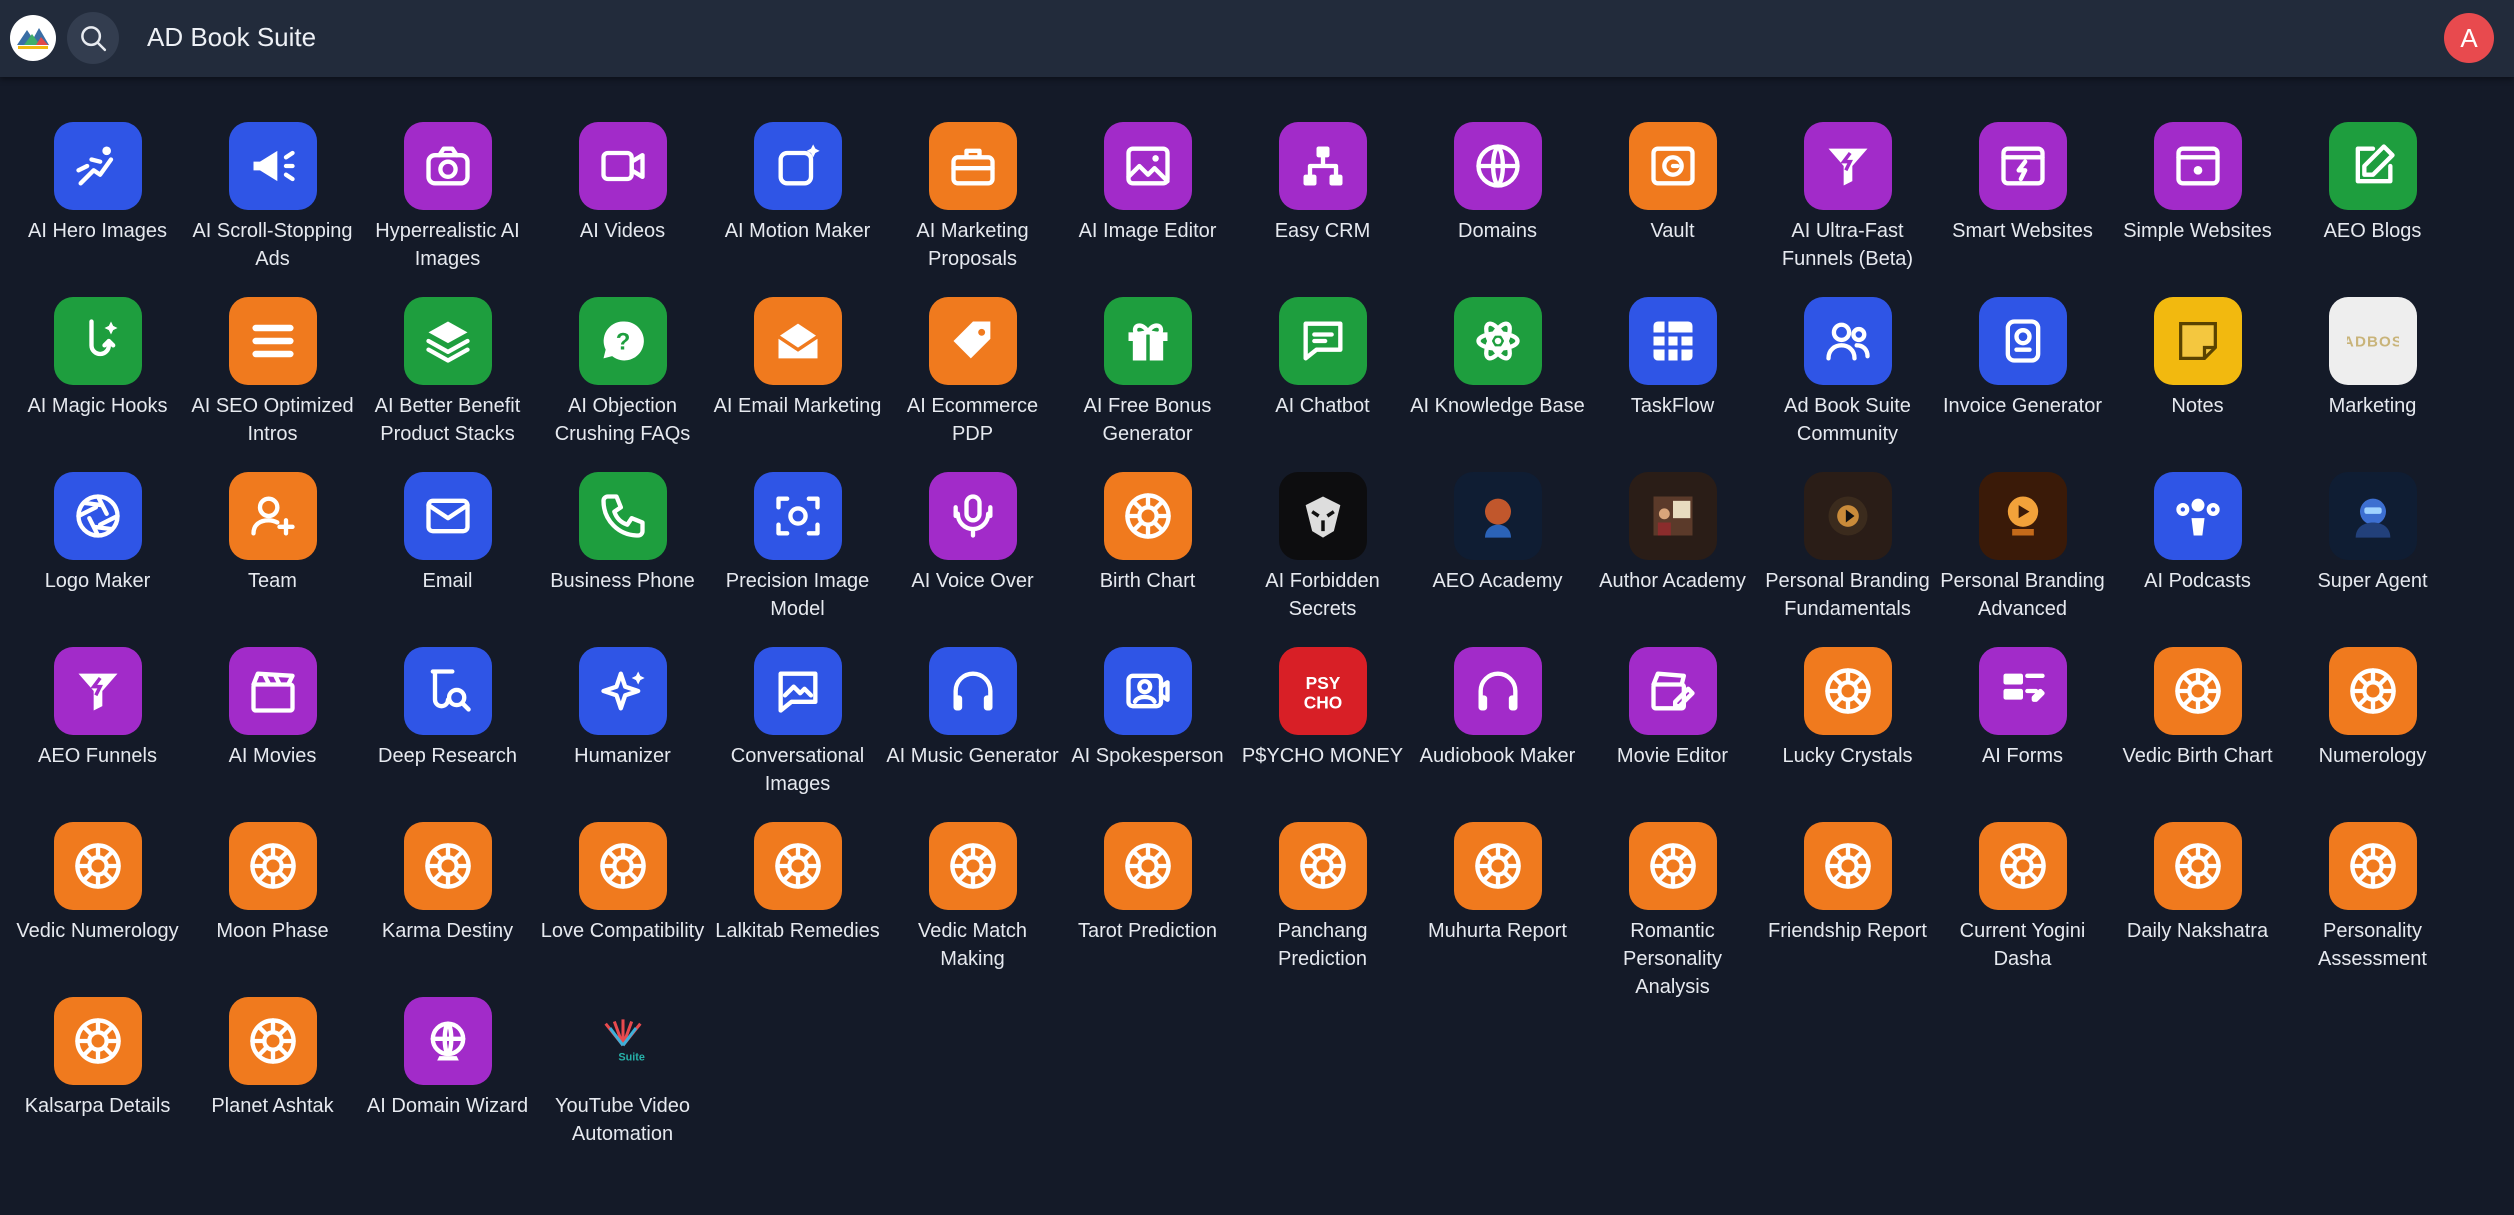 Image resolution: width=2514 pixels, height=1215 pixels. What do you see at coordinates (1322, 198) in the screenshot?
I see `app-tile: Easy CRM` at bounding box center [1322, 198].